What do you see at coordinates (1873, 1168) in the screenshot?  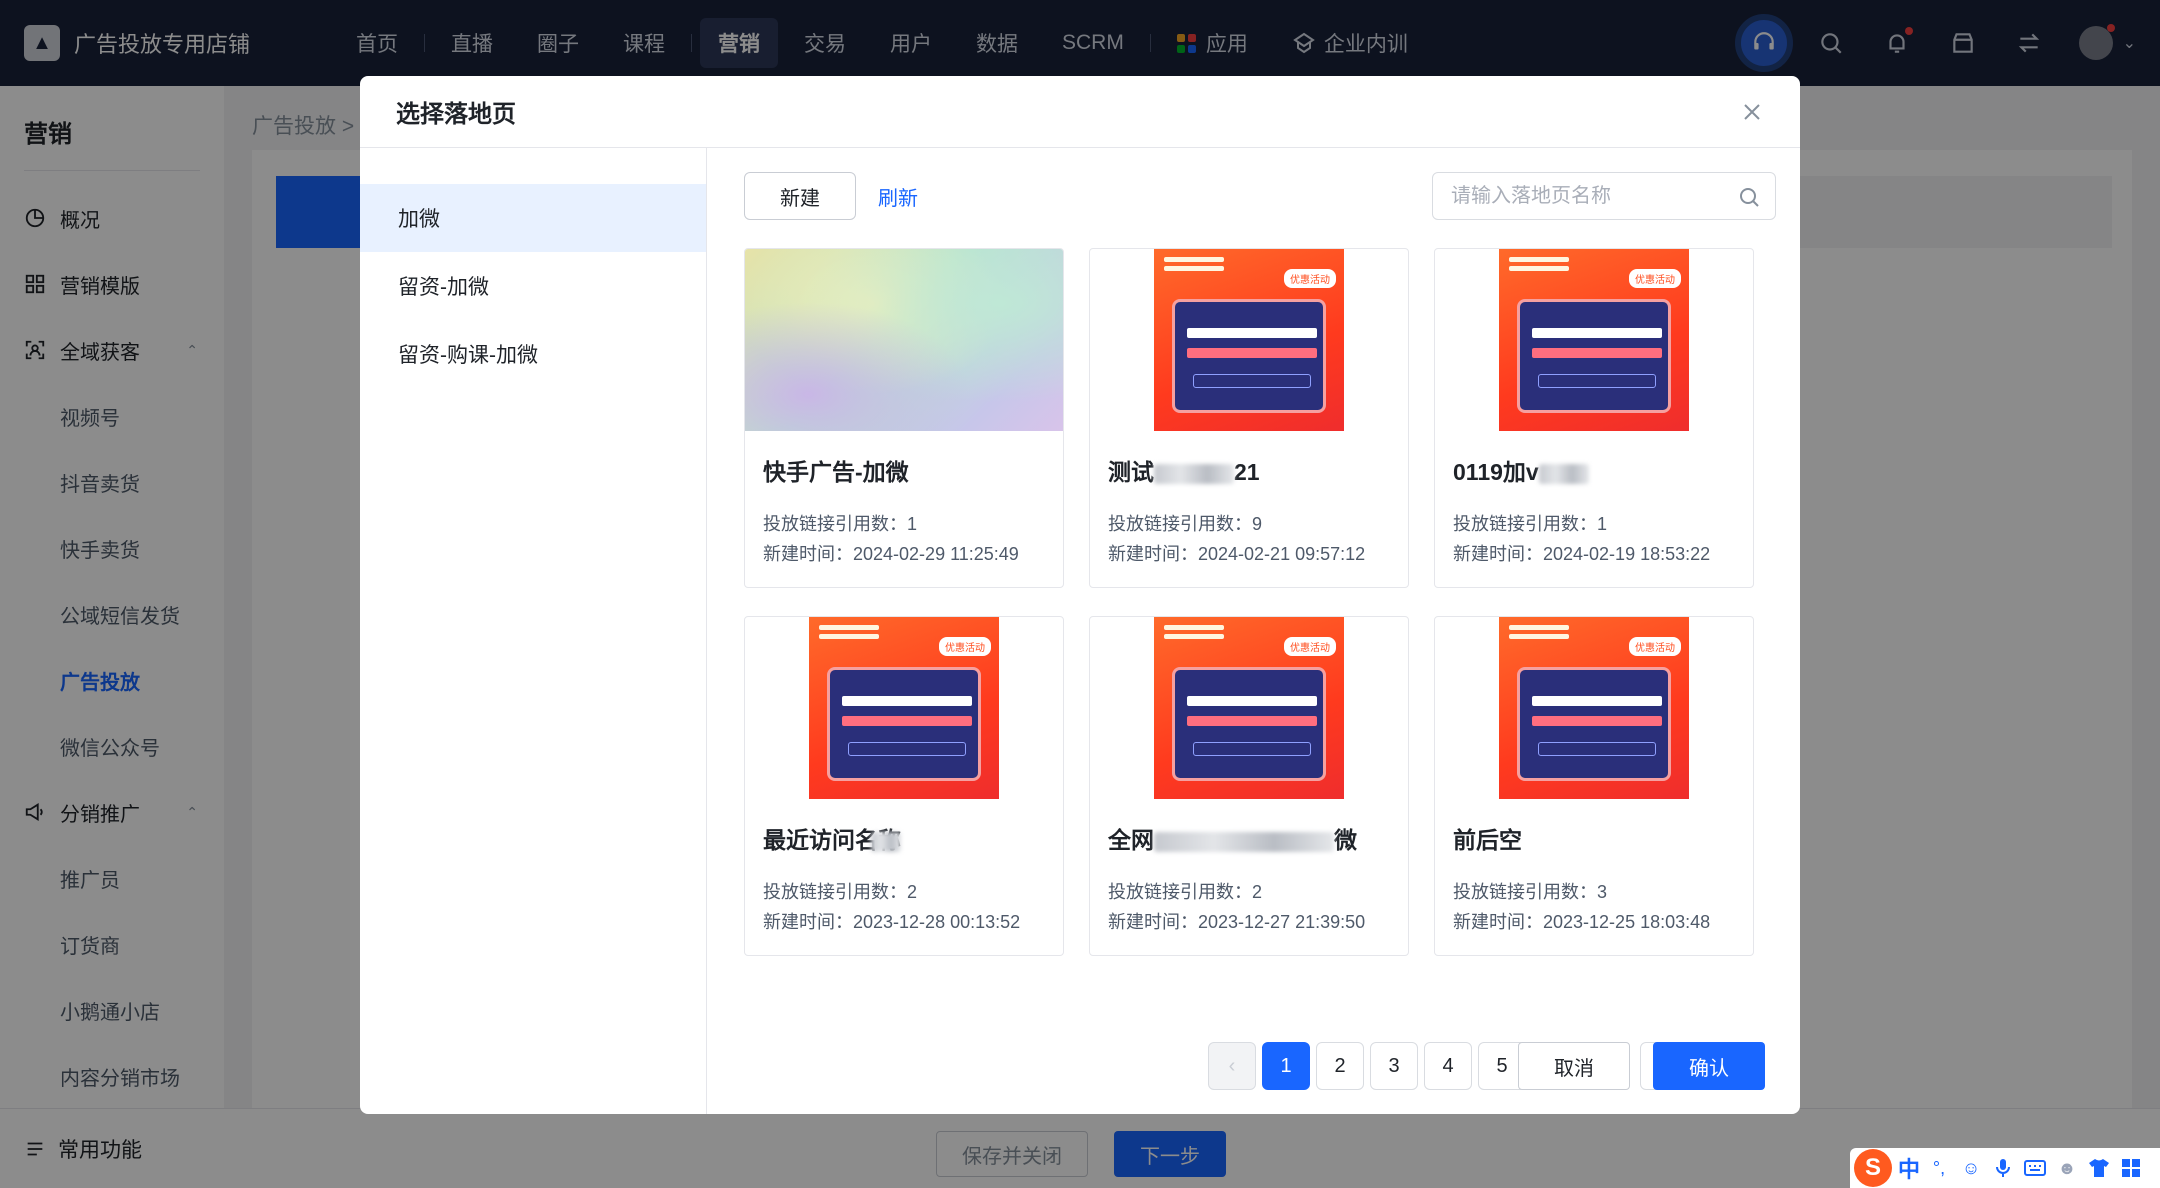 I see `ime-logo: S` at bounding box center [1873, 1168].